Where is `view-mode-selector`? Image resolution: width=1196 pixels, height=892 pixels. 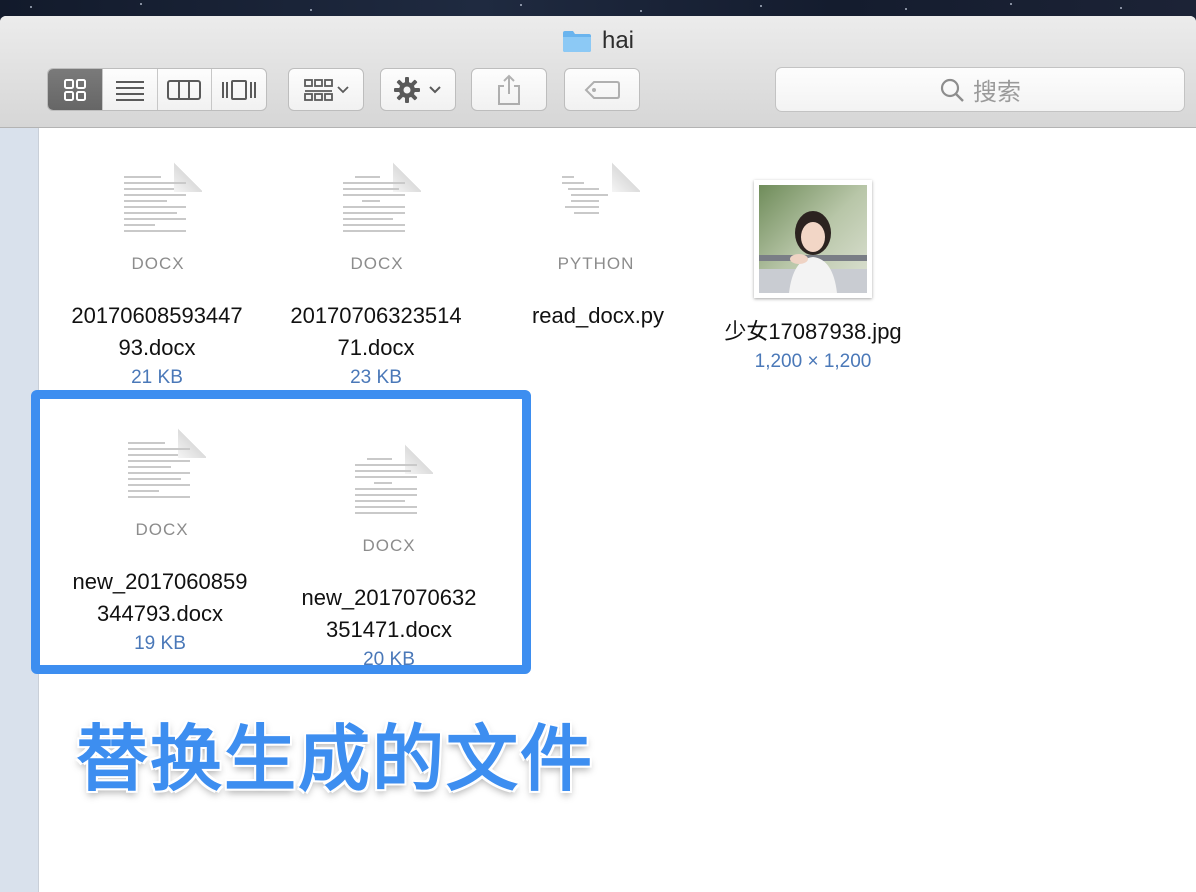
view-mode-selector is located at coordinates (157, 89).